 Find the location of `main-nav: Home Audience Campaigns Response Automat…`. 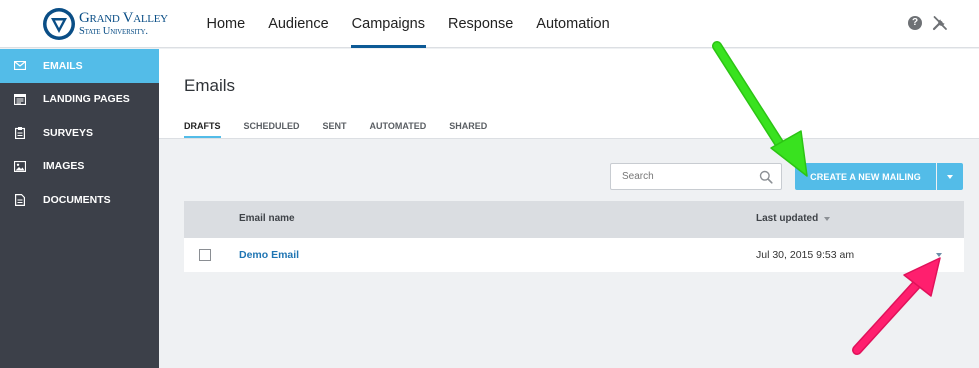

main-nav: Home Audience Campaigns Response Automat… is located at coordinates (408, 24).